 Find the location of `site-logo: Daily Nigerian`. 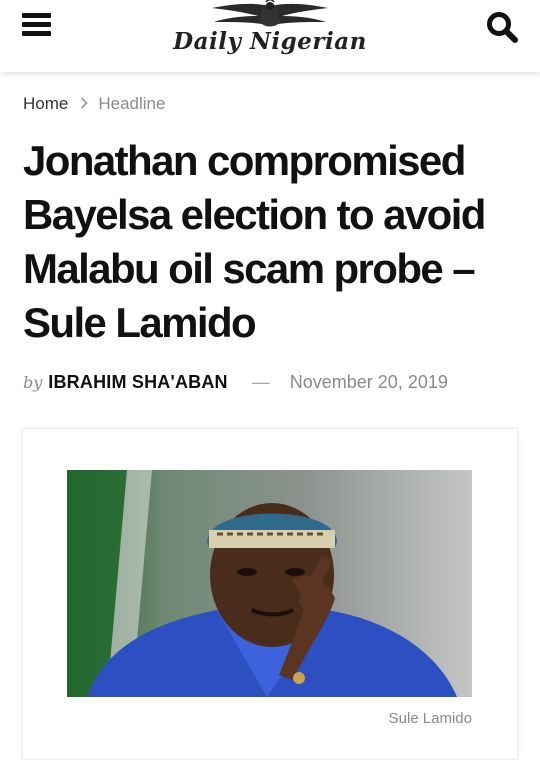

site-logo: Daily Nigerian is located at coordinates (270, 31).